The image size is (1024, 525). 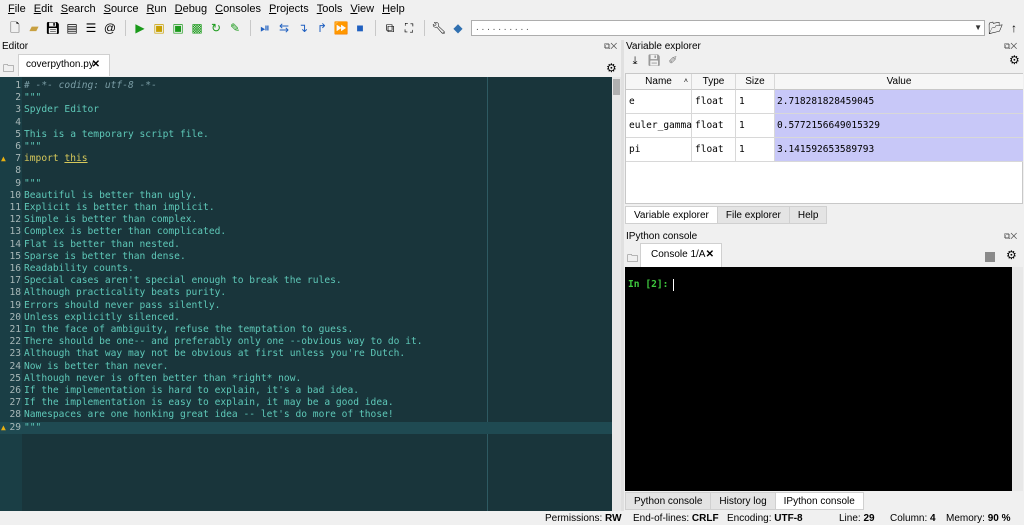 I want to click on new-file-icon: 🗋, so click(x=15, y=28).